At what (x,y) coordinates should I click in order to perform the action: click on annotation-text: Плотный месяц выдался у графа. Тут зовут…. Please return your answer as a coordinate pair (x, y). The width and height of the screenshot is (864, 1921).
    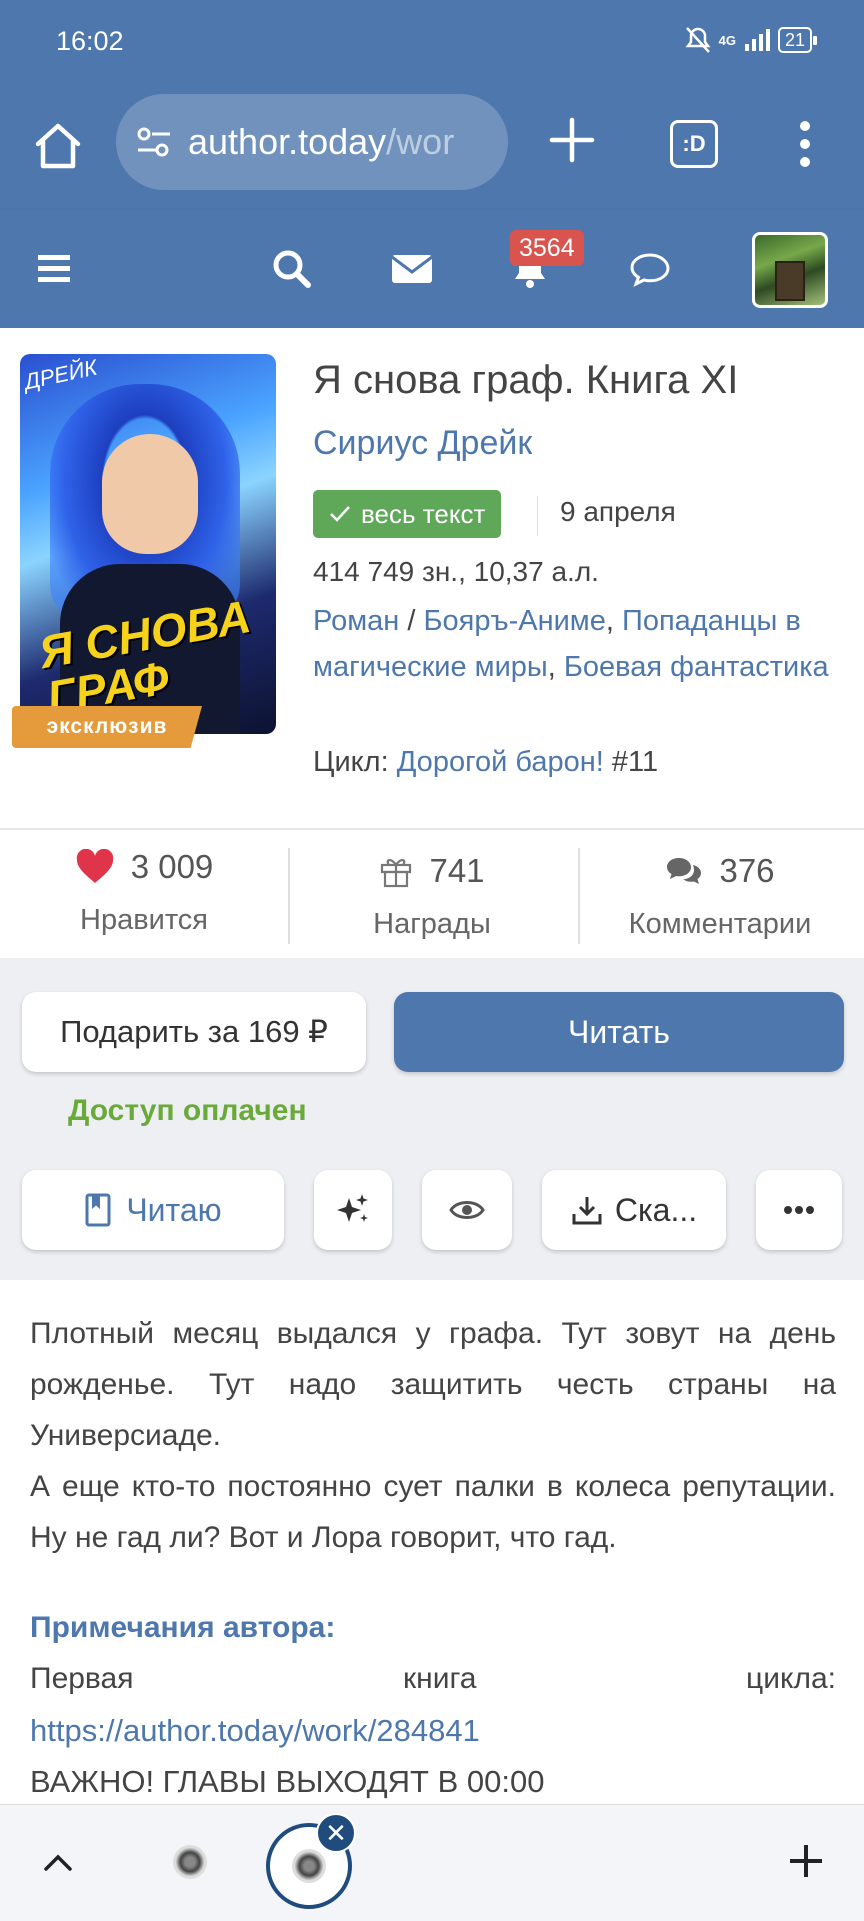
    Looking at the image, I should click on (433, 1435).